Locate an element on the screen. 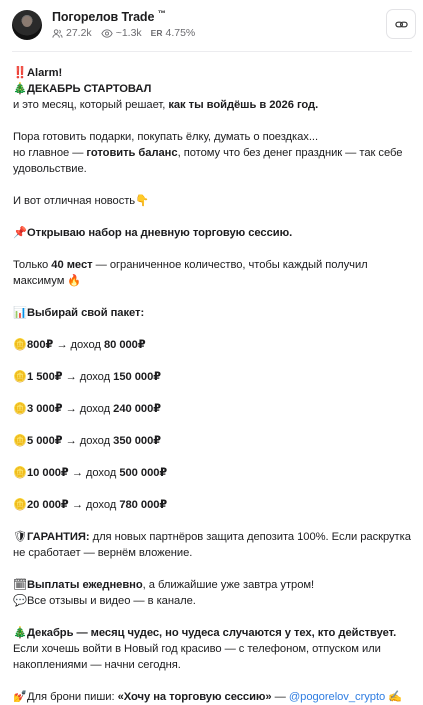 This screenshot has width=423, height=705. channel-header: Погорелов Trade ™ 27.2k ~1.3k ER 4.75% is located at coordinates (211, 26).